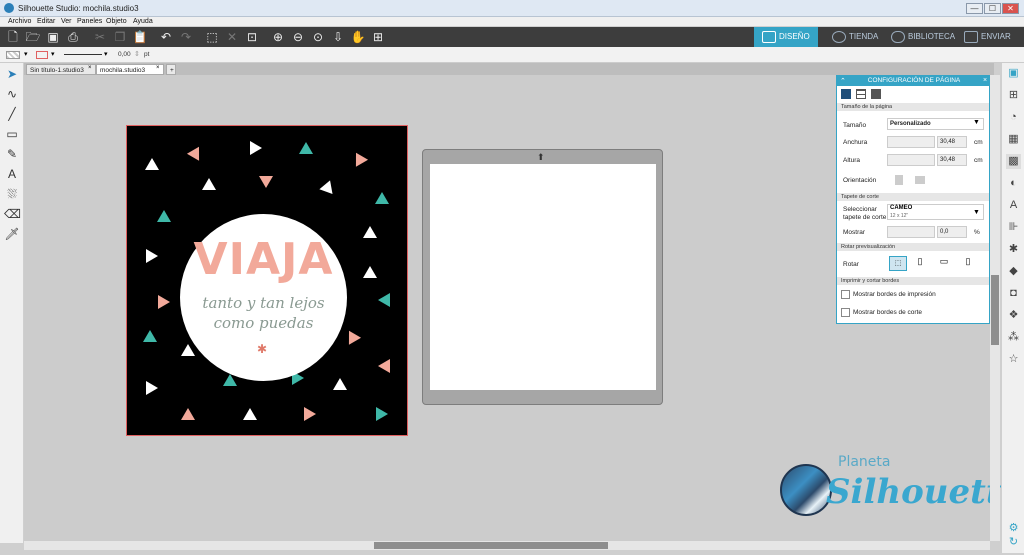  Describe the element at coordinates (137, 54) in the screenshot. I see `line-width-stepper: ⇕` at that location.